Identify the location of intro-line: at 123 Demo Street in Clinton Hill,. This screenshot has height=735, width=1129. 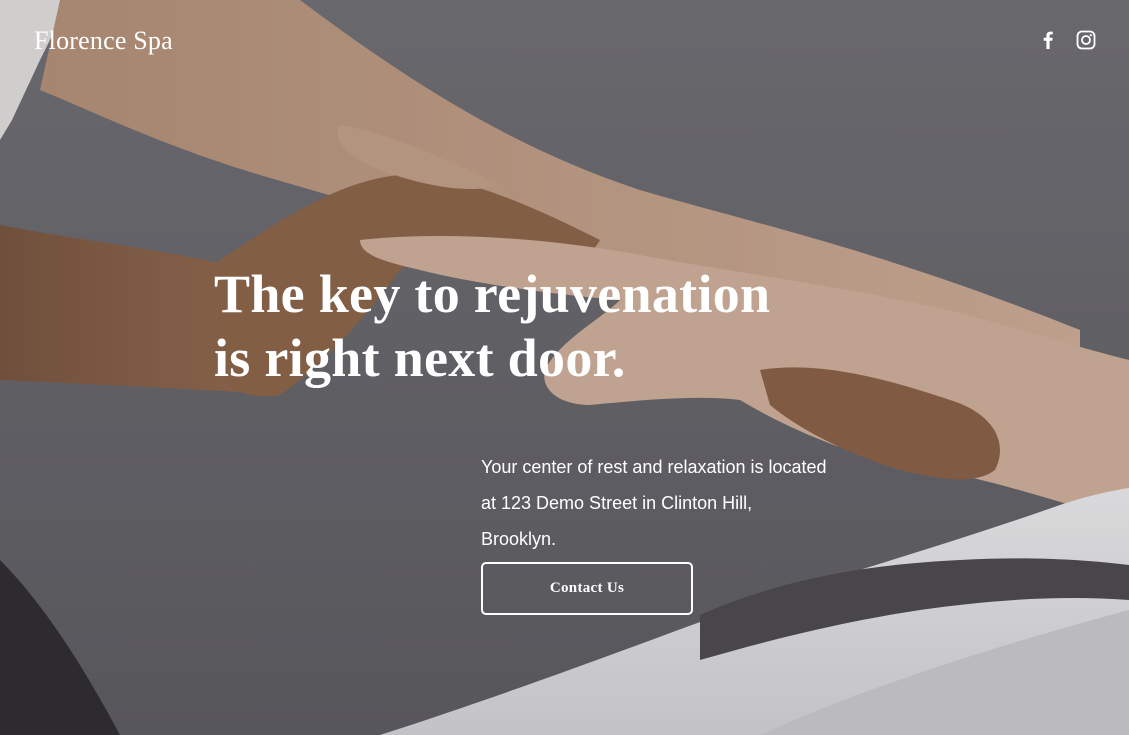
(617, 503).